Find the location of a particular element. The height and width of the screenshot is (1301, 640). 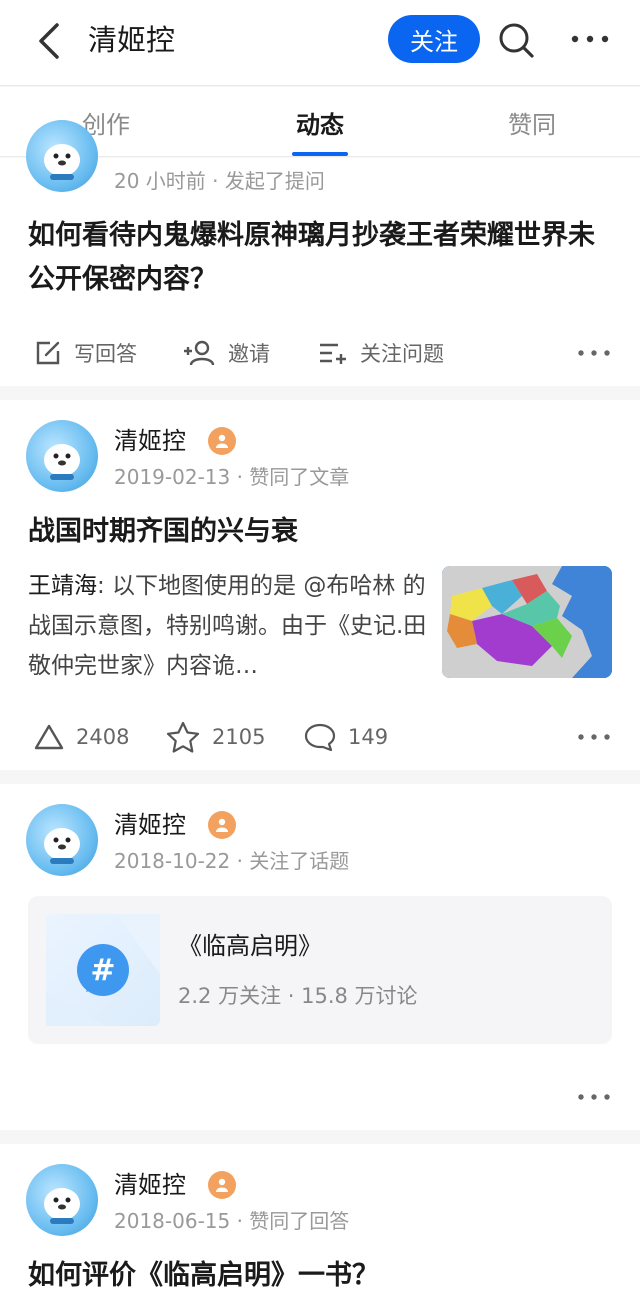

follow-question-label: 关注问题 is located at coordinates (402, 354).